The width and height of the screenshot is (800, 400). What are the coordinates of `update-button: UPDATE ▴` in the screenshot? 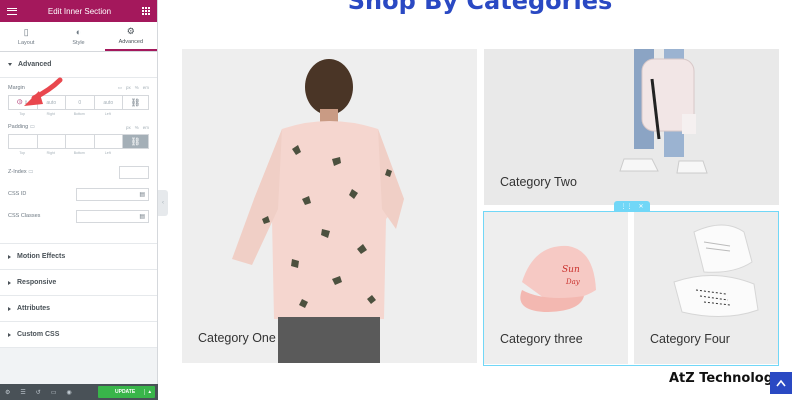 It's located at (126, 392).